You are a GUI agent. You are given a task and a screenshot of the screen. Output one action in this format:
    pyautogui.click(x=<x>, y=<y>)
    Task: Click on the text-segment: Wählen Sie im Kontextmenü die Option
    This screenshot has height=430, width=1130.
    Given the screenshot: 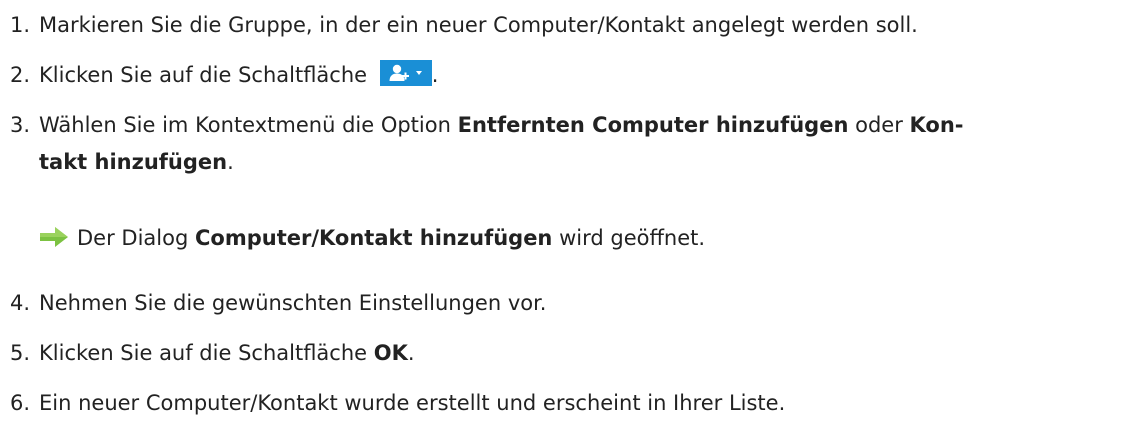 What is the action you would take?
    pyautogui.click(x=245, y=125)
    